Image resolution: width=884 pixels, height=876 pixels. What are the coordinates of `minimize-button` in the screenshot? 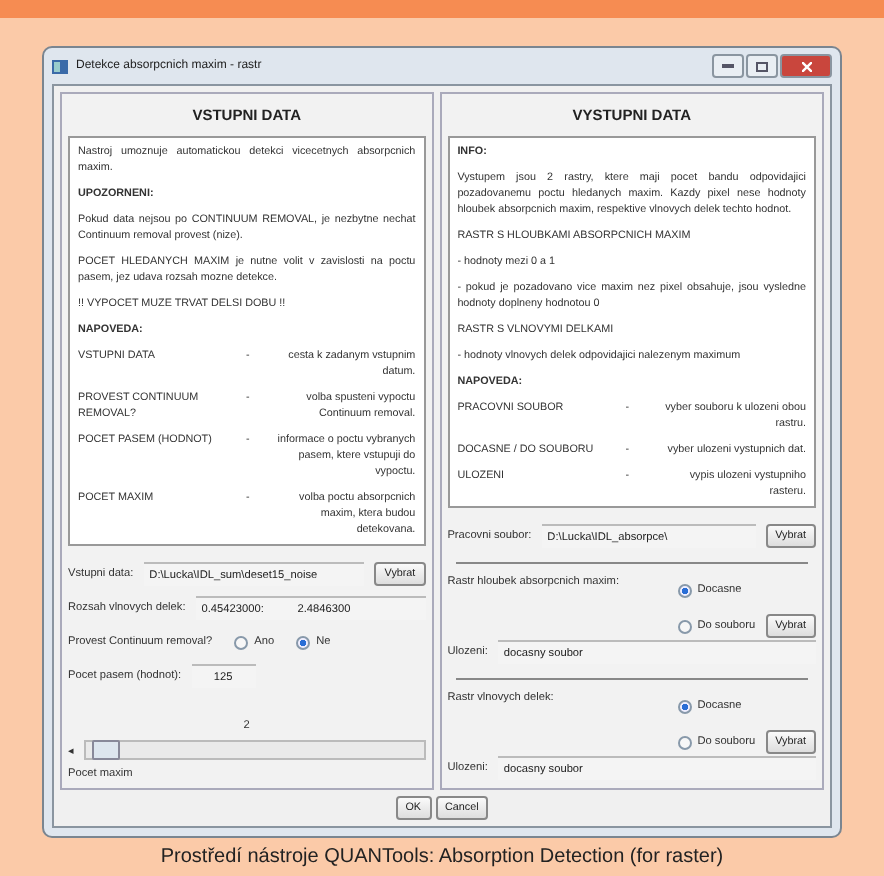 It's located at (728, 66).